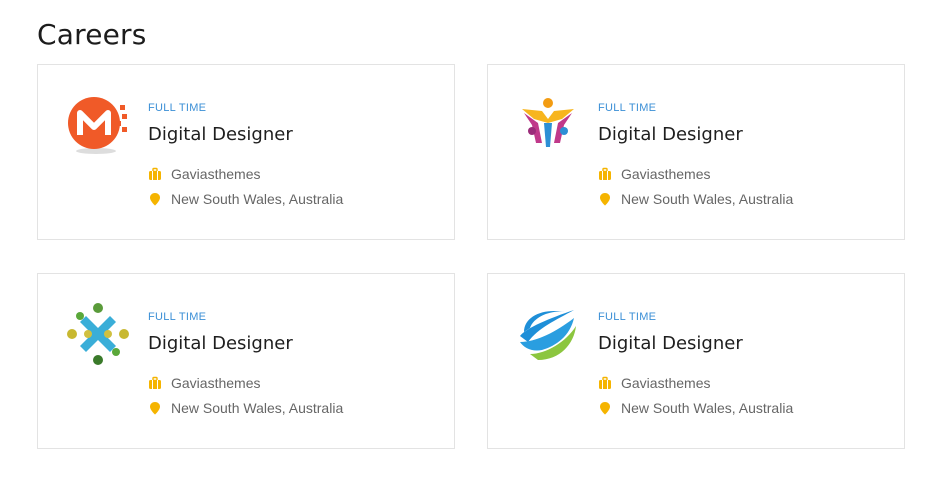  What do you see at coordinates (98, 125) in the screenshot?
I see `orange-m-logo-icon` at bounding box center [98, 125].